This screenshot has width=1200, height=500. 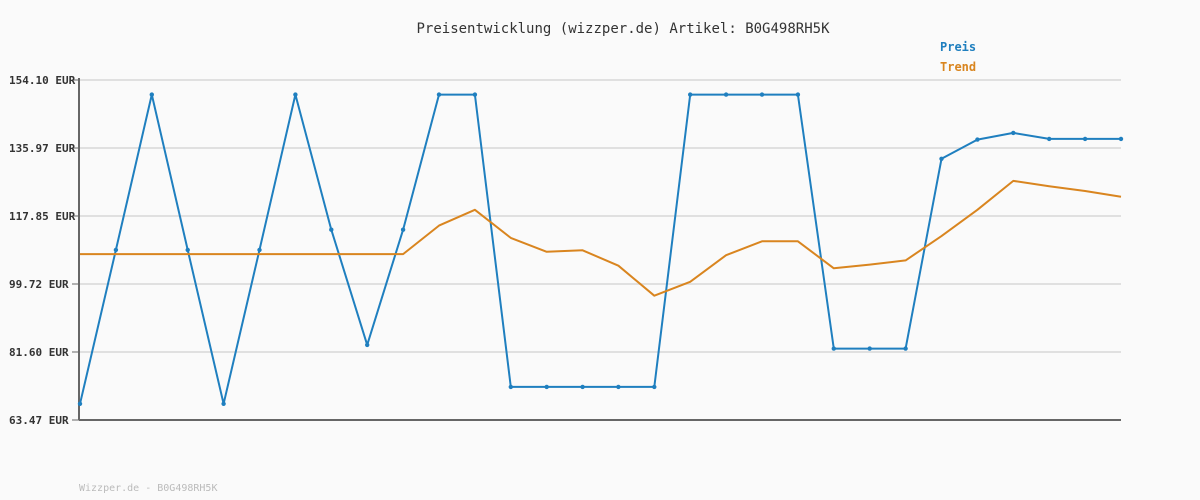 I want to click on y-tick-label: 154.10 EUR, so click(x=42, y=80).